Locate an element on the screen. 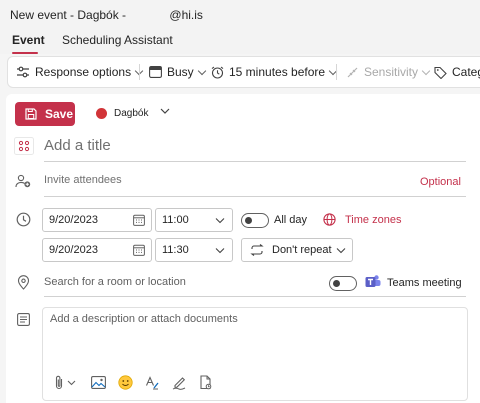 This screenshot has height=403, width=480. invite-attendees-input: Invite attendees is located at coordinates (83, 180).